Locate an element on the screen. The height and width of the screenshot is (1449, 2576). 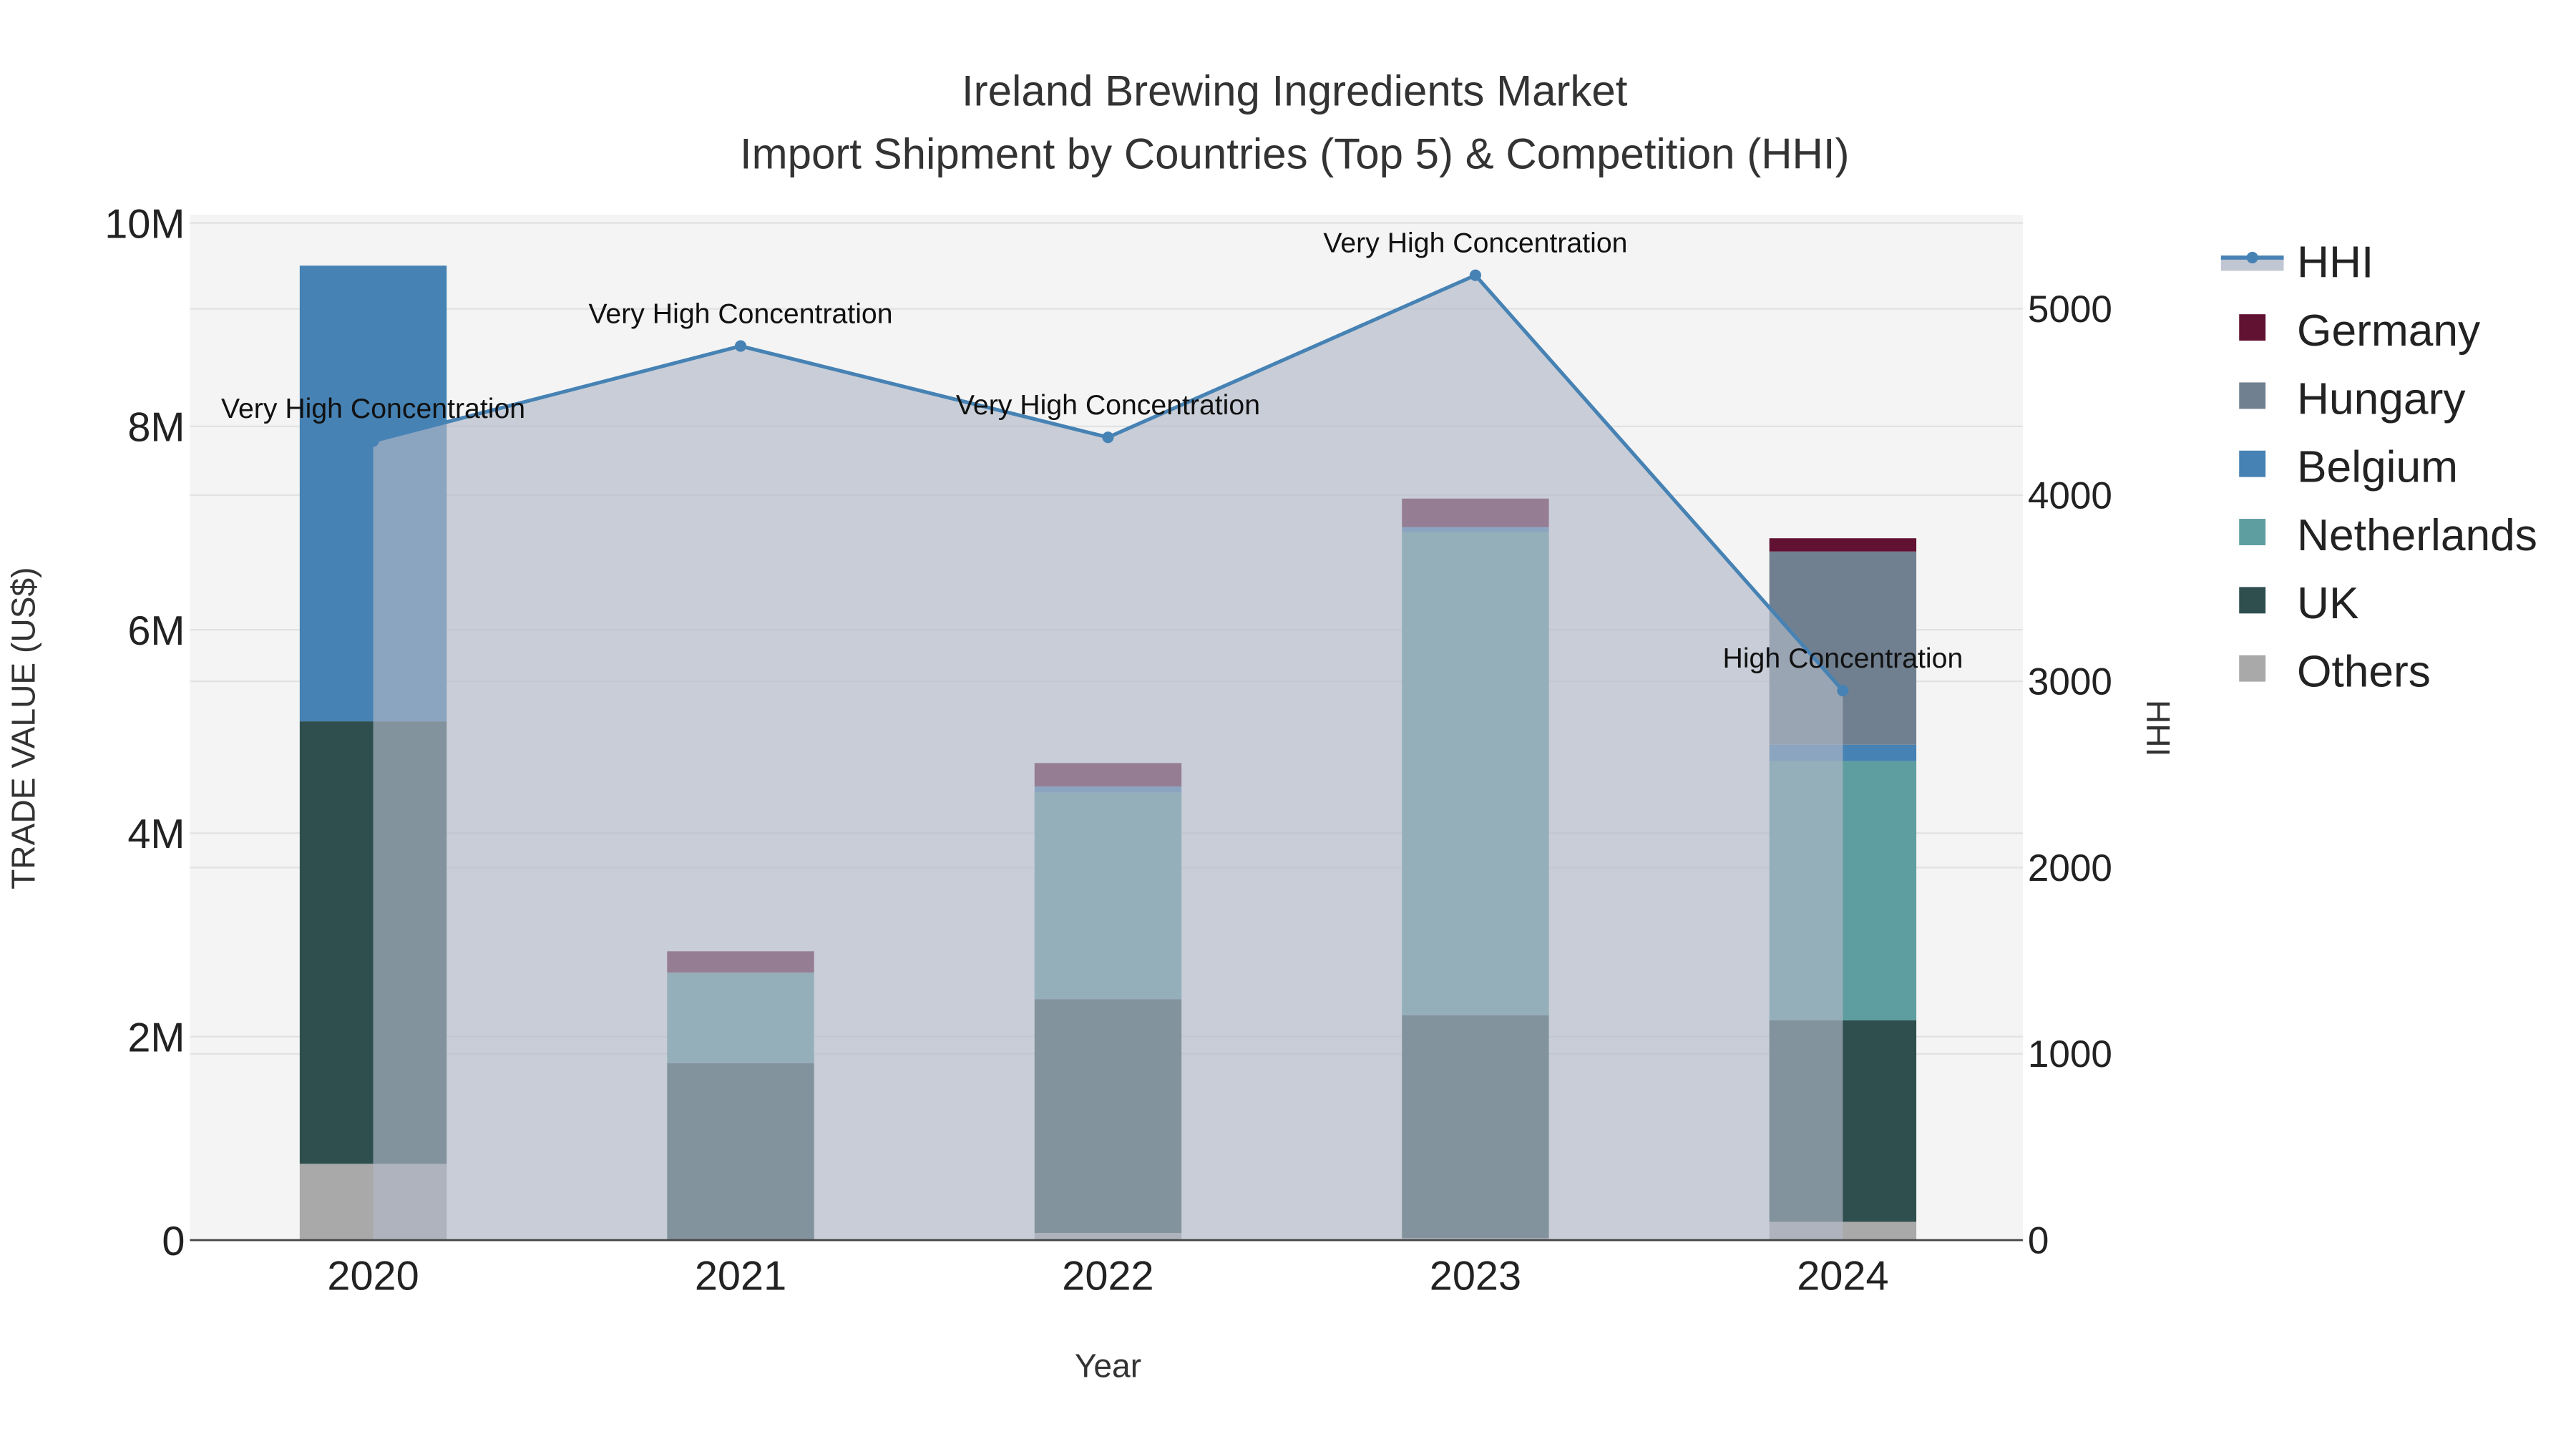
y2-axis-title: HHI is located at coordinates (2158, 728).